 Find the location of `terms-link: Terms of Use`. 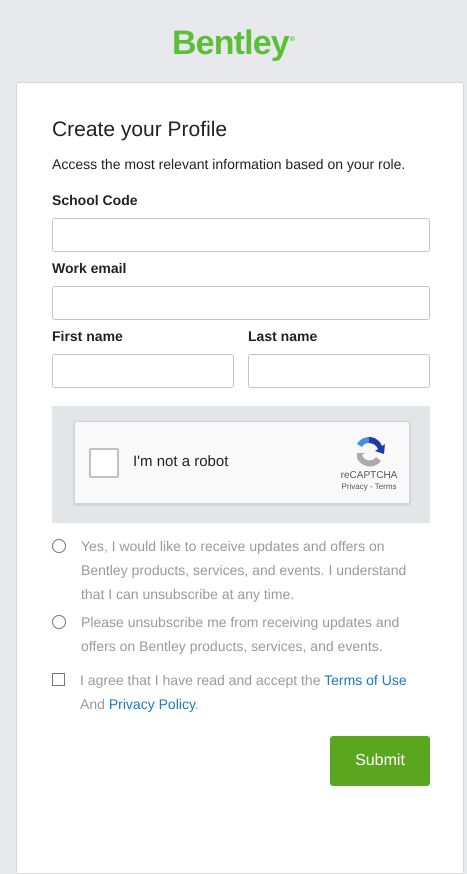

terms-link: Terms of Use is located at coordinates (365, 680).